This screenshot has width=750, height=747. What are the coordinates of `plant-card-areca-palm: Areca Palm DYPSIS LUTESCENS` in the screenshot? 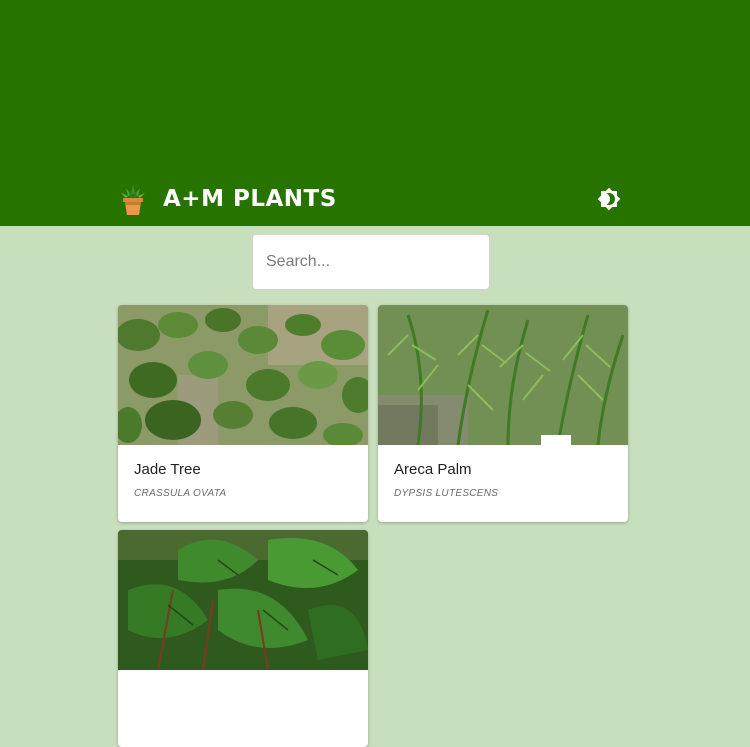 It's located at (503, 413).